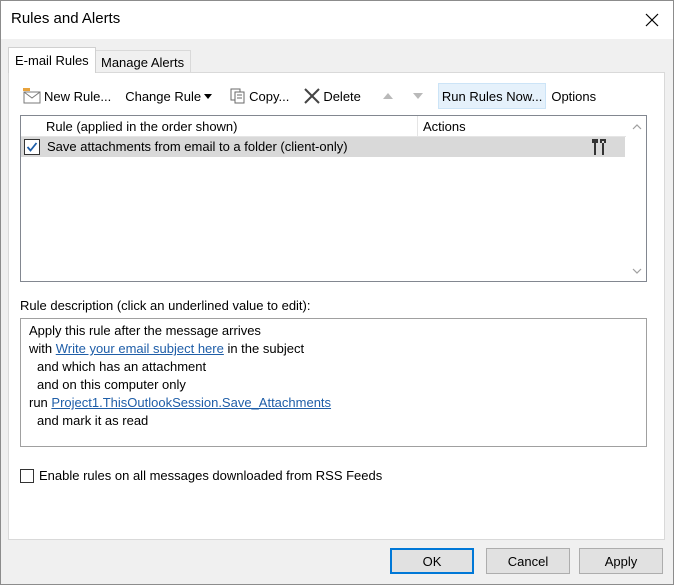 The image size is (674, 585). I want to click on close-icon, so click(652, 20).